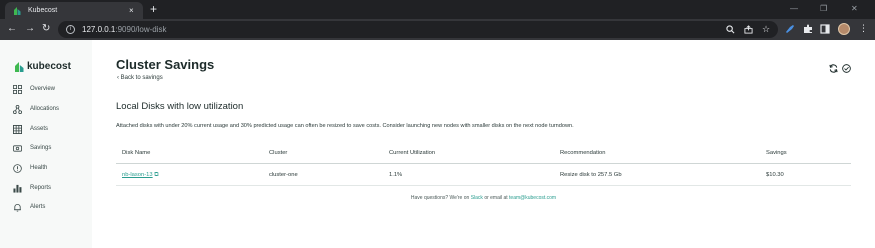  I want to click on external-link-icon: ⧉, so click(156, 175).